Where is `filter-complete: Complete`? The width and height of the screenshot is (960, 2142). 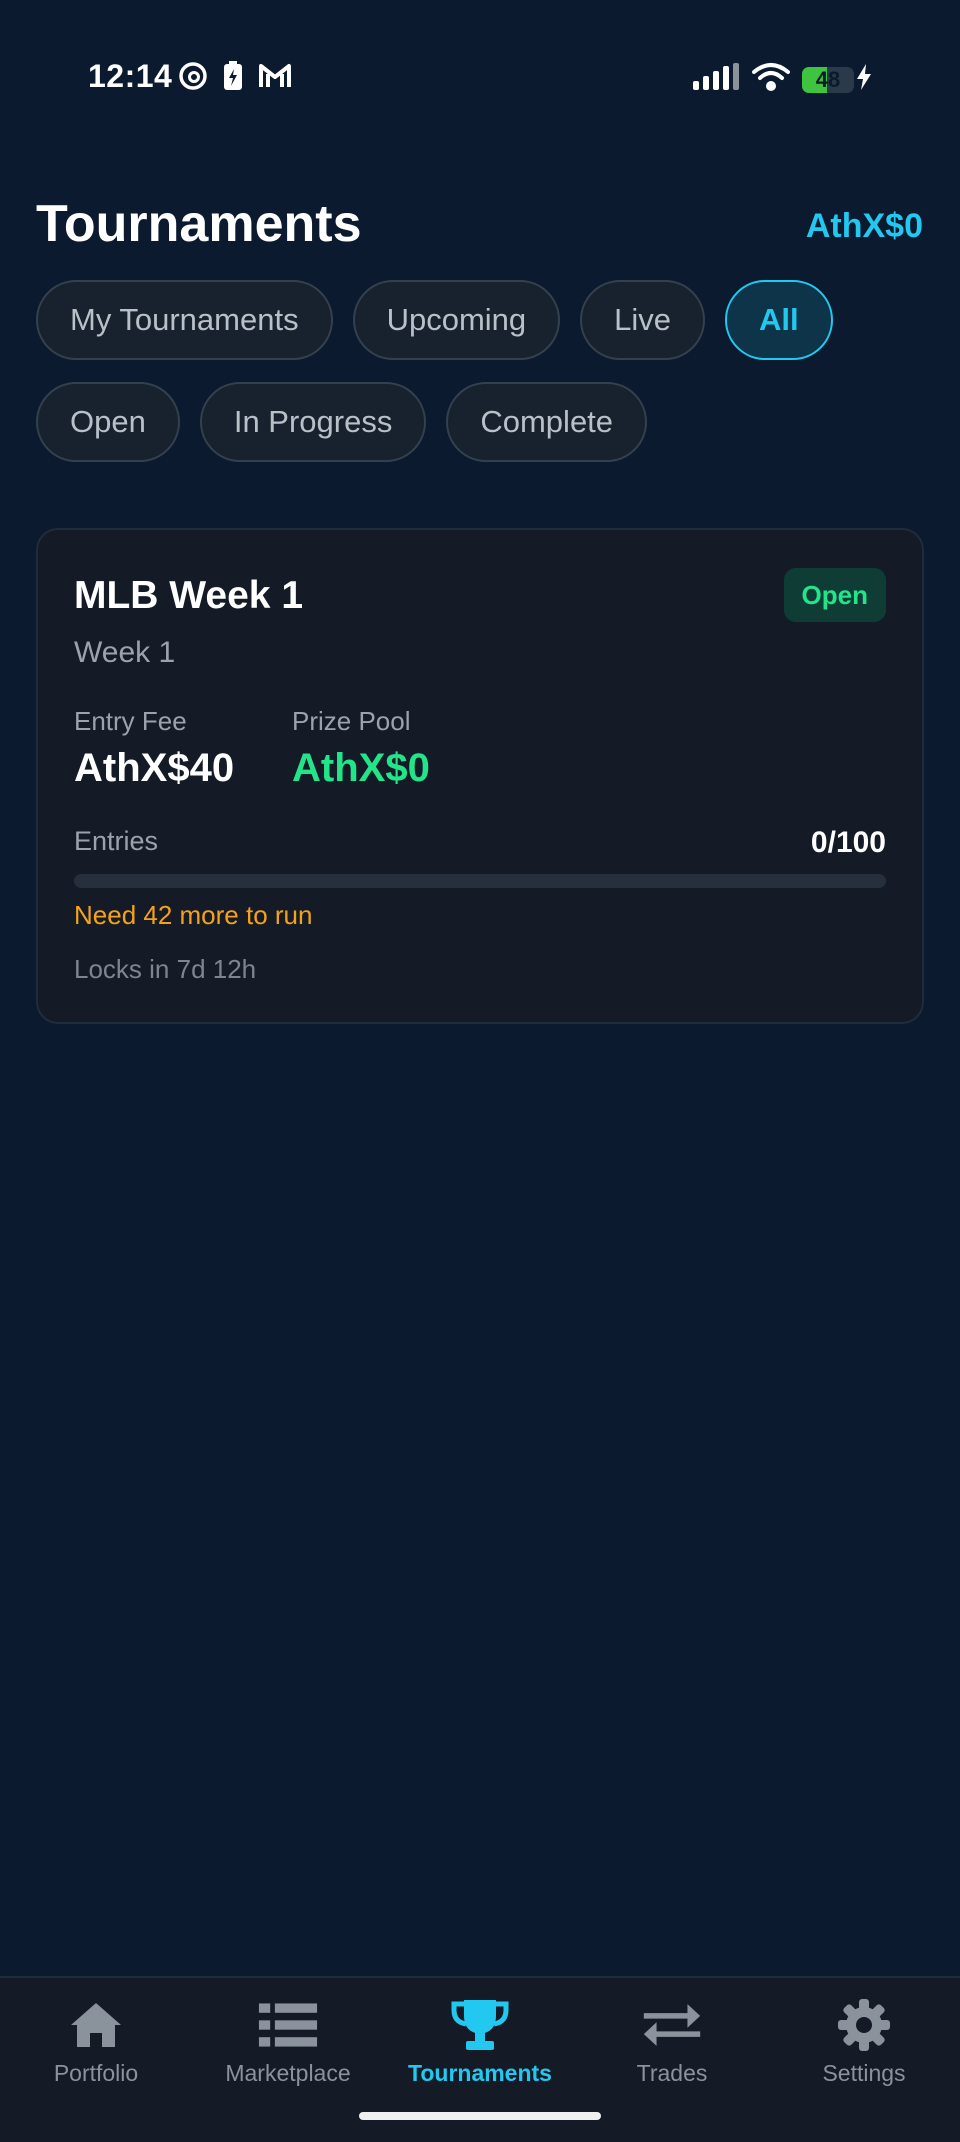 filter-complete: Complete is located at coordinates (547, 422).